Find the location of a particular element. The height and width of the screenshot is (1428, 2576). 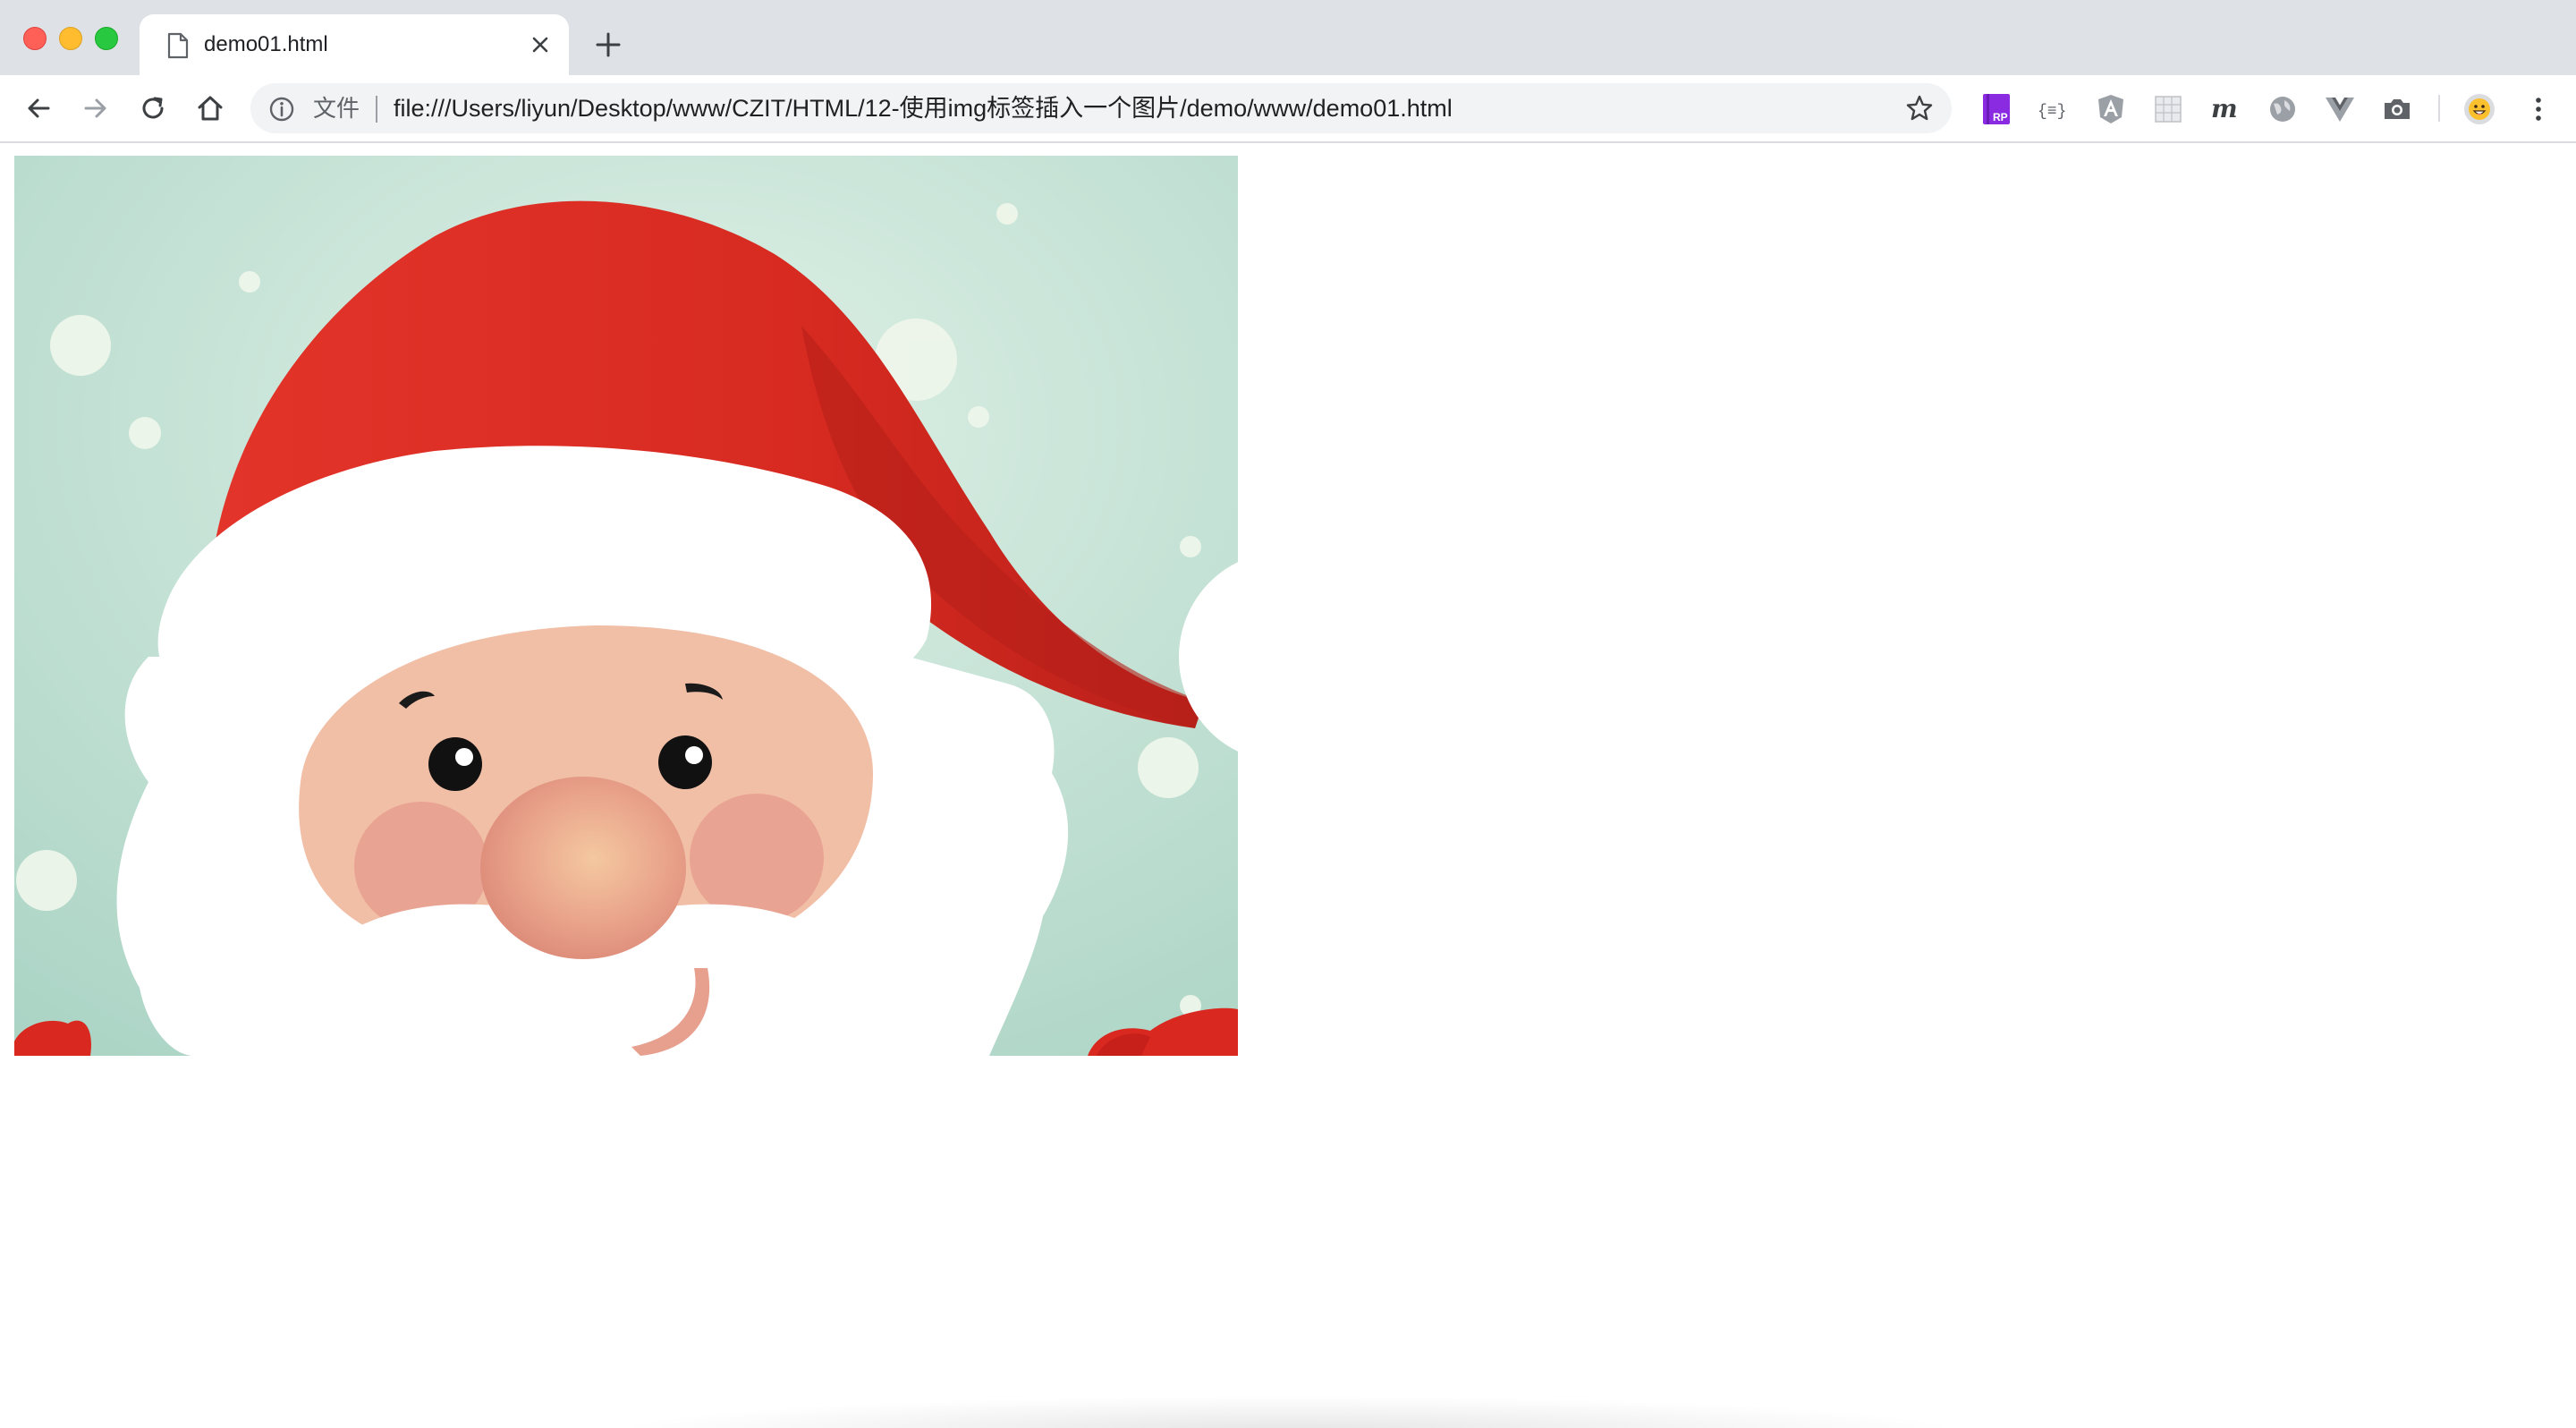

reload-icon is located at coordinates (153, 108).